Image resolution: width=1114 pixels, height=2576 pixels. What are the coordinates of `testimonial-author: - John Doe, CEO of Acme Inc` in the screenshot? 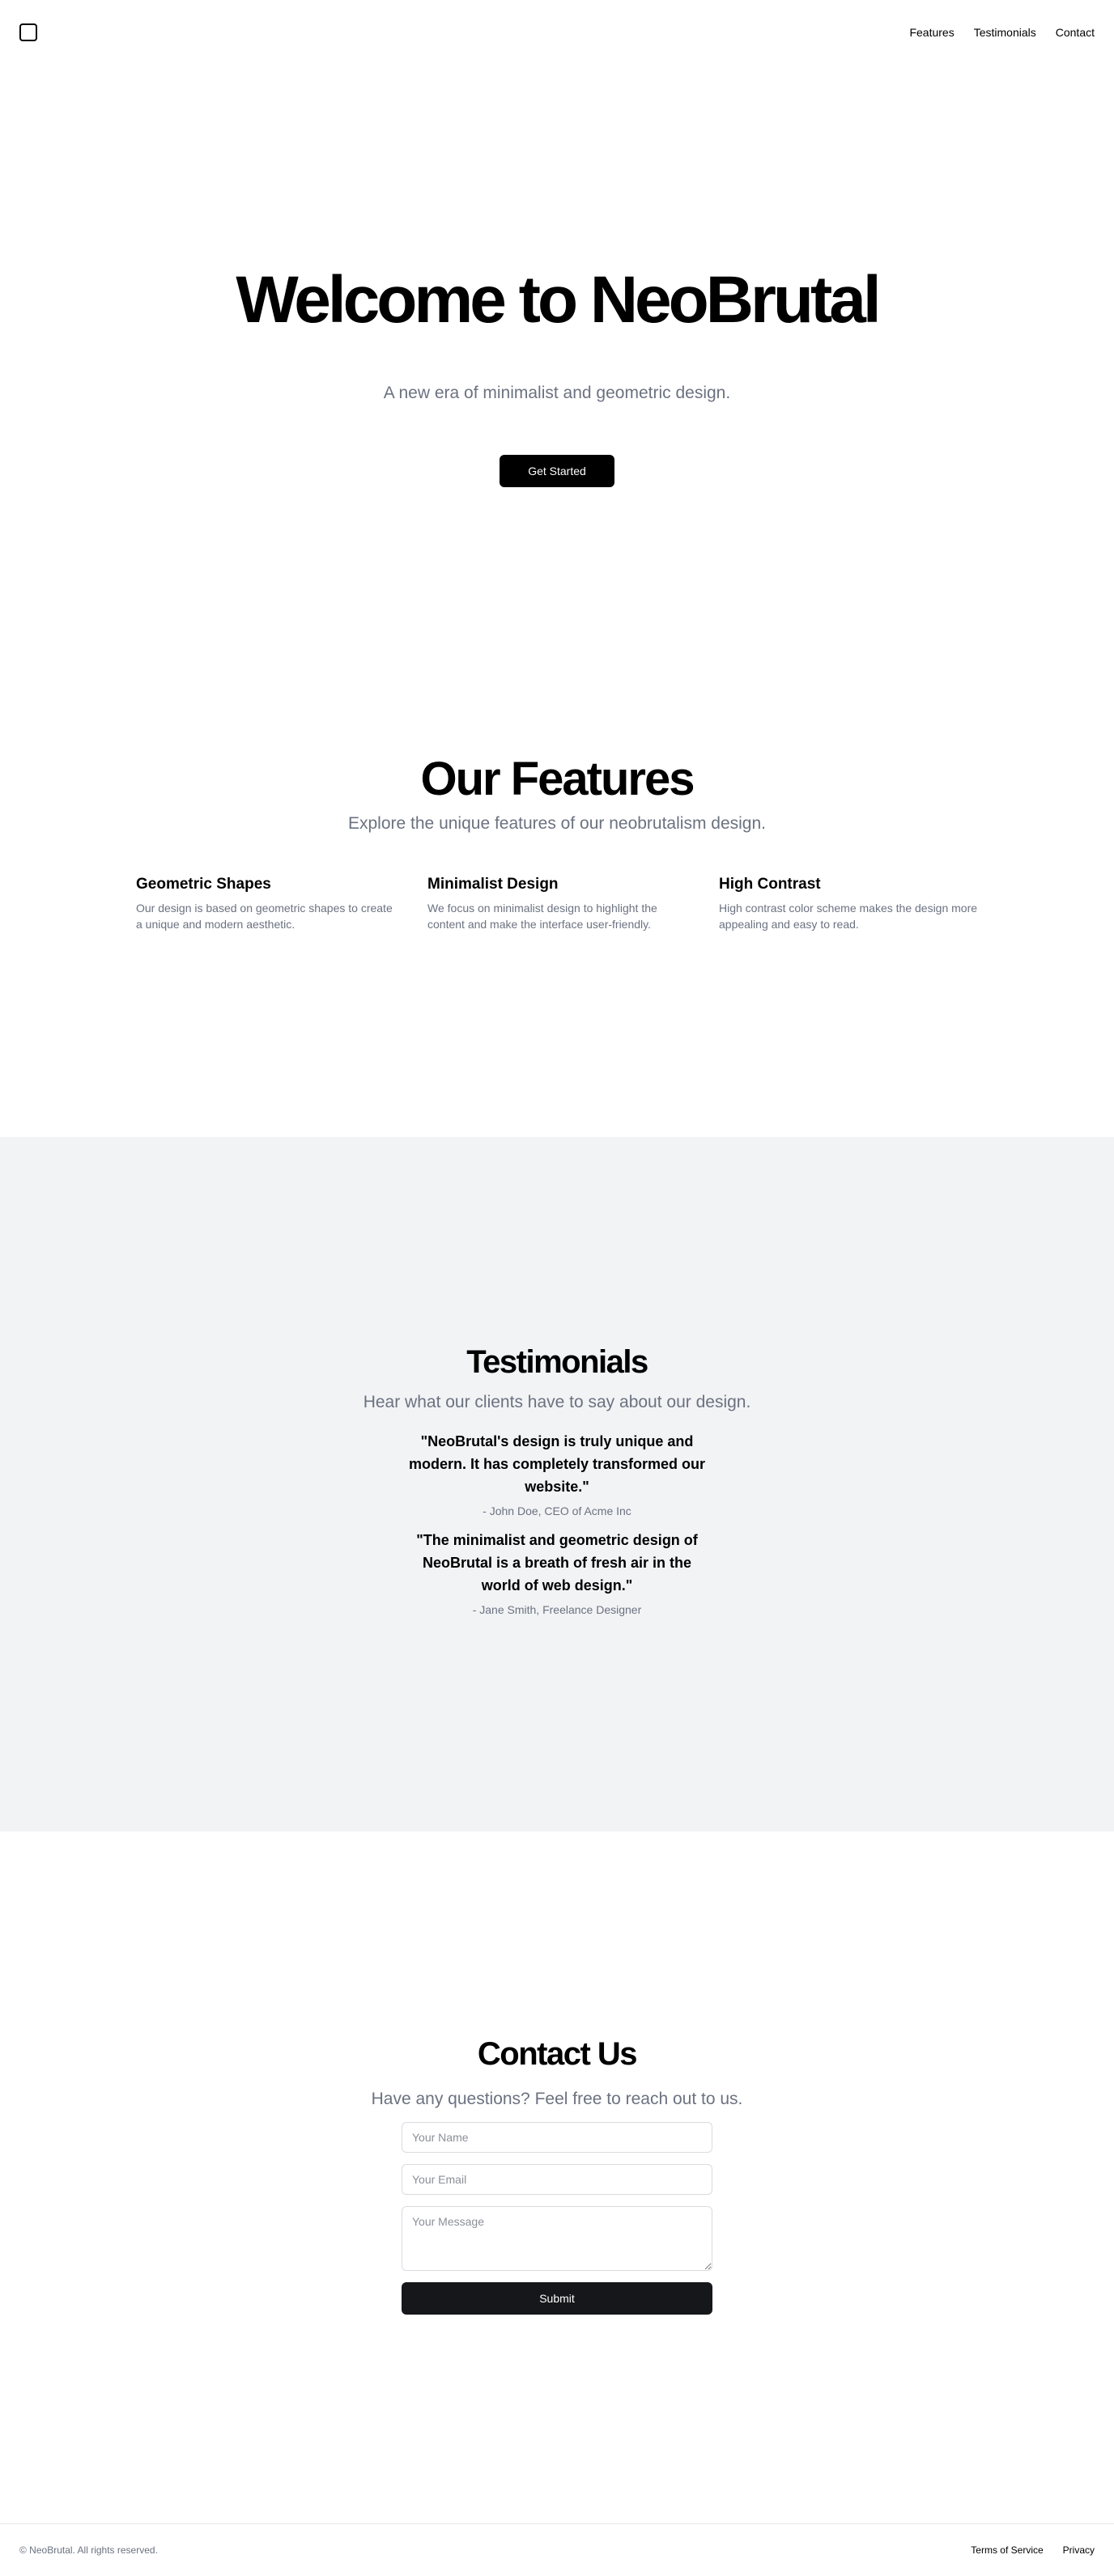 It's located at (557, 1510).